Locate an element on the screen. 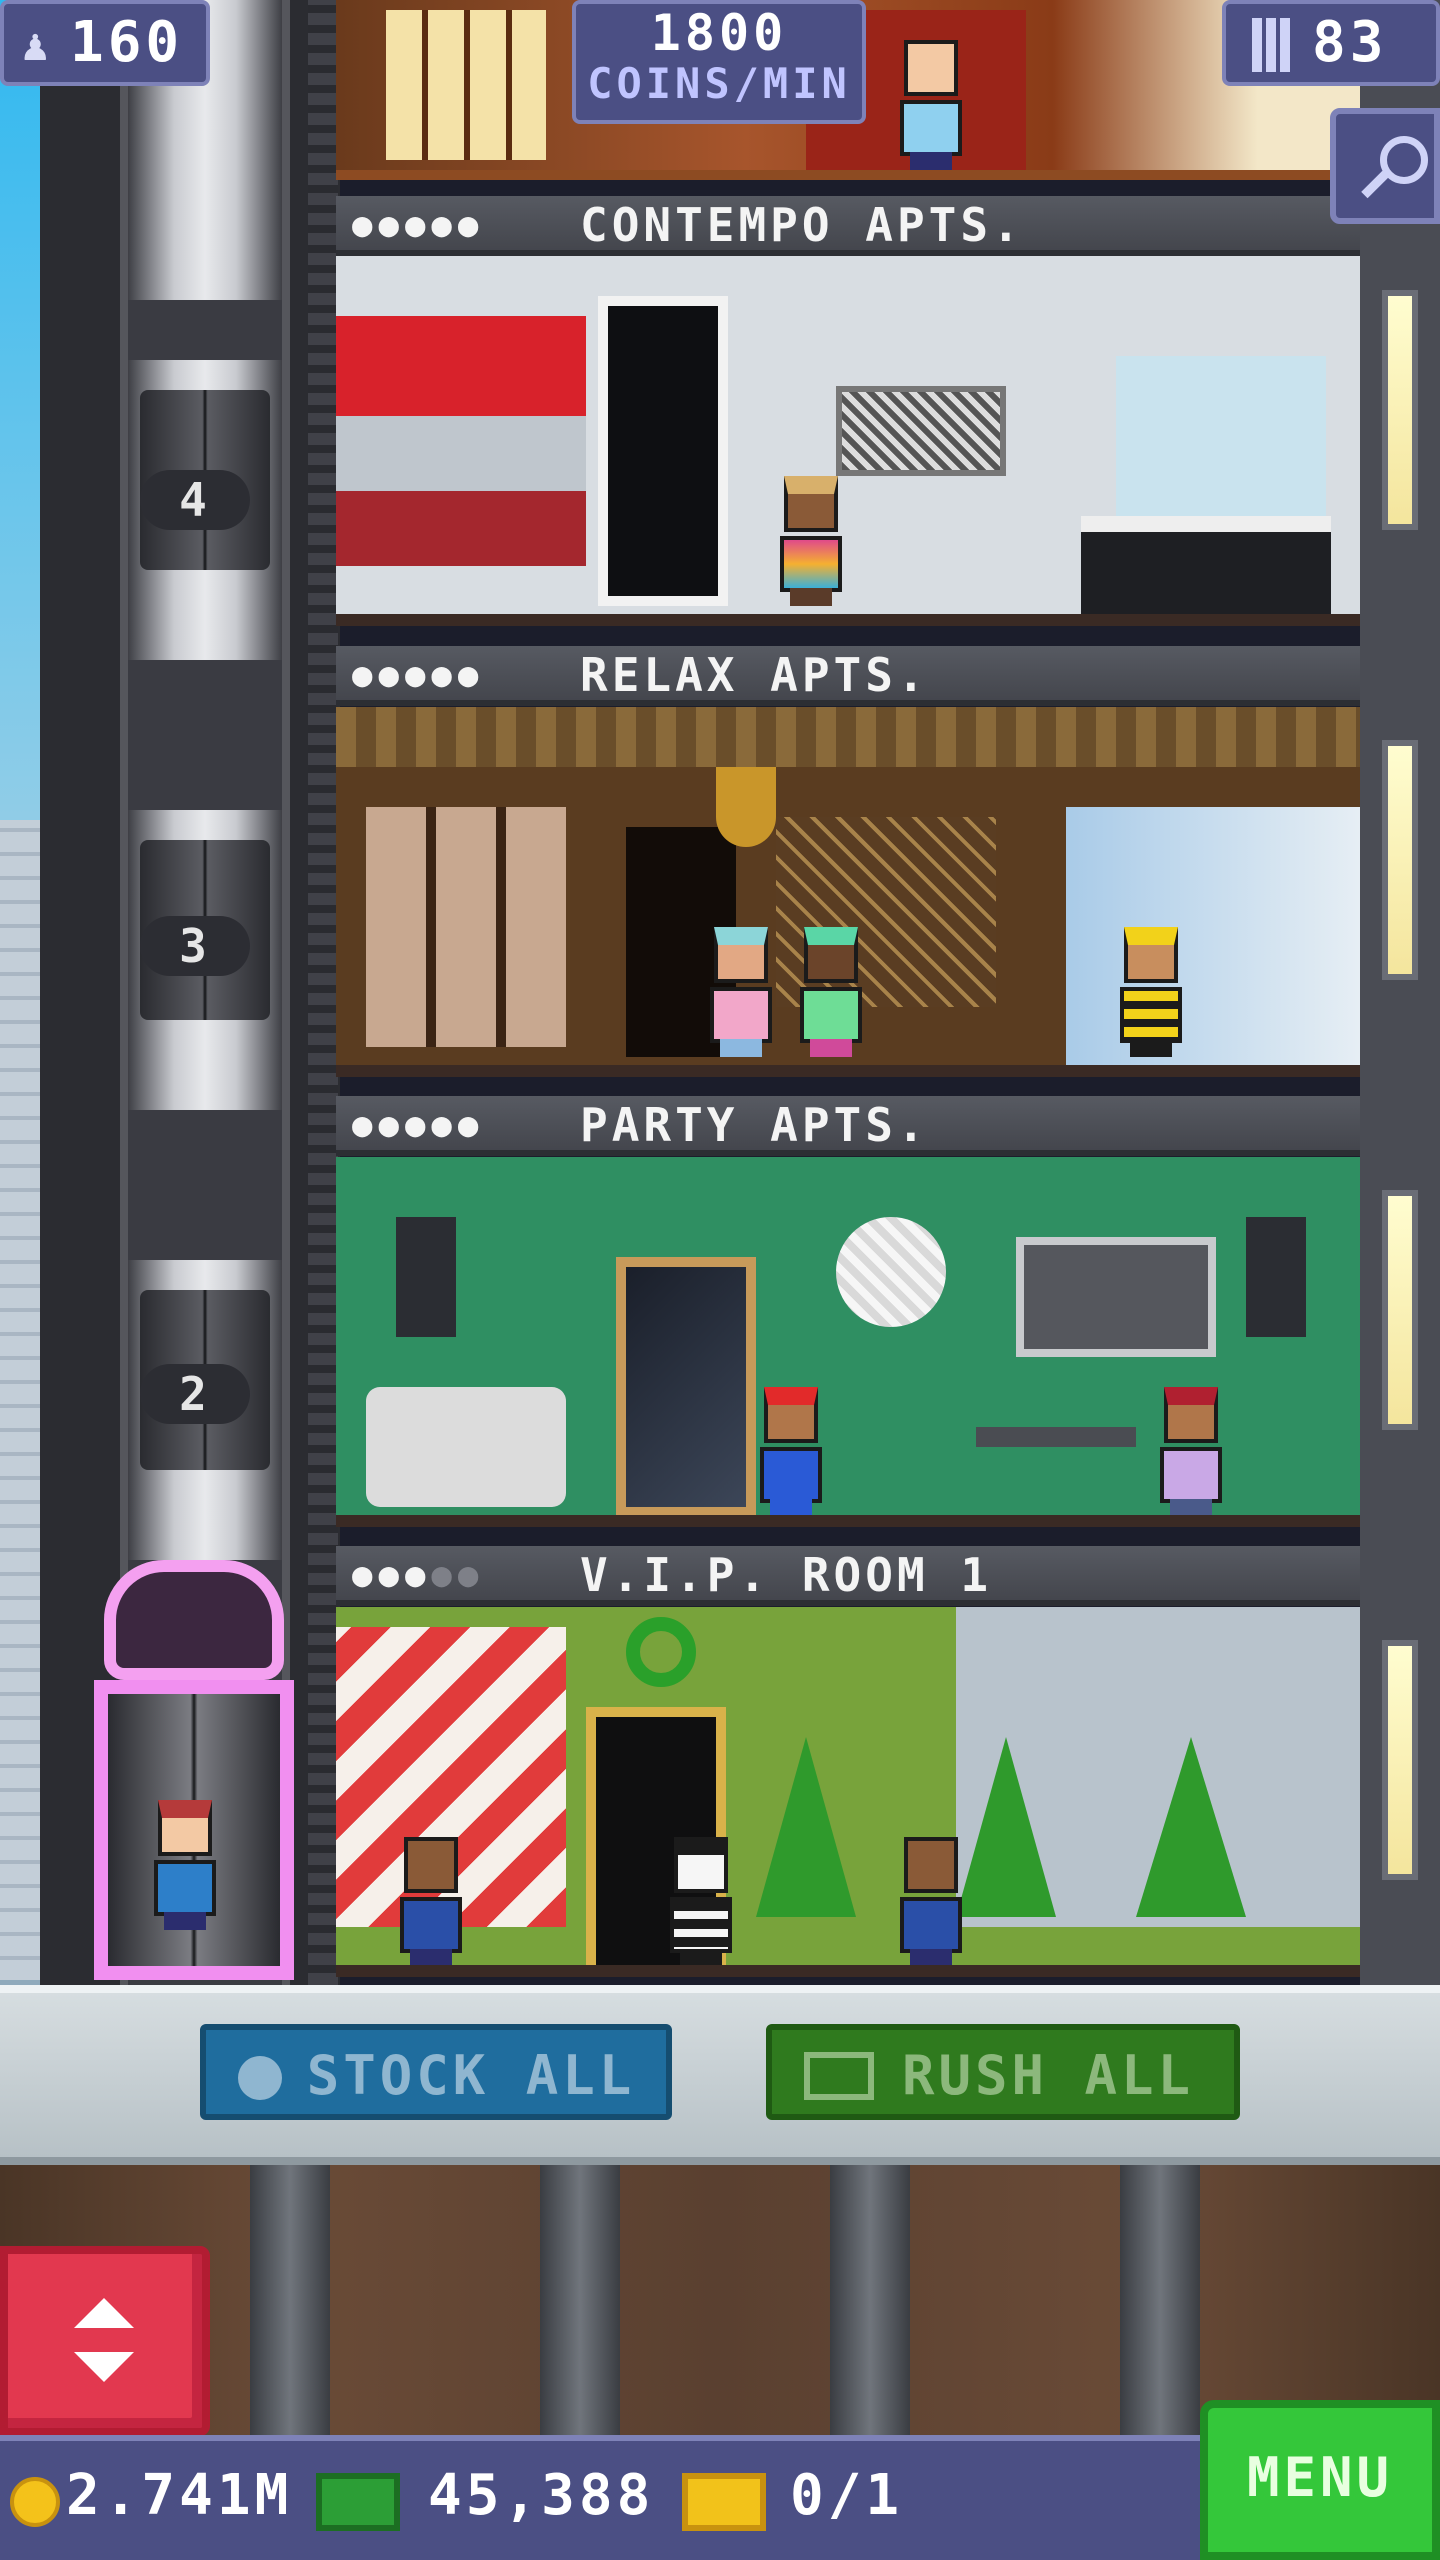 Image resolution: width=1440 pixels, height=2560 pixels. elevator-button is located at coordinates (105, 2341).